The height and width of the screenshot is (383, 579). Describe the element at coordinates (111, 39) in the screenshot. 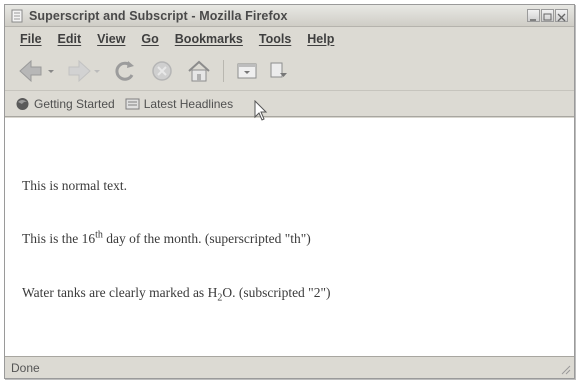

I see `menu-view: View` at that location.